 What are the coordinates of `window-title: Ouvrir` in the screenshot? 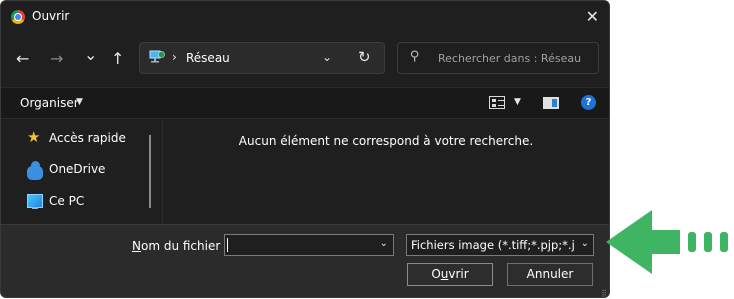 It's located at (51, 16).